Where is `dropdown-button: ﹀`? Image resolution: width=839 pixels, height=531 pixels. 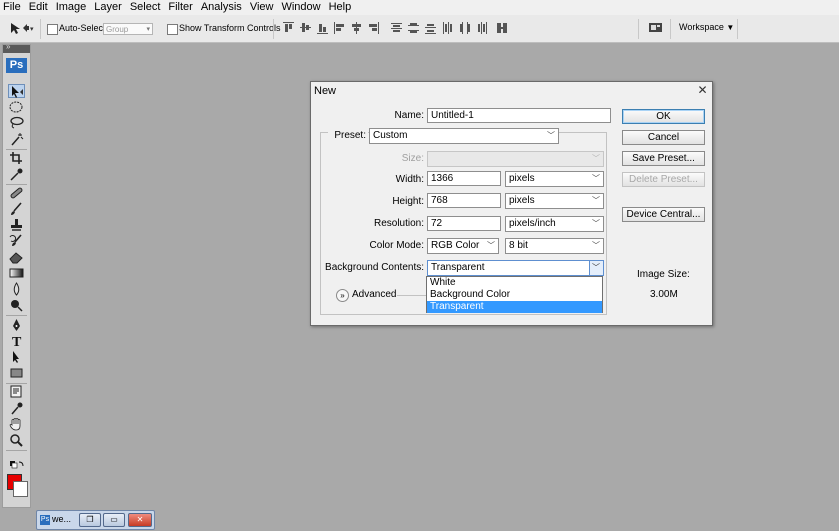 dropdown-button: ﹀ is located at coordinates (596, 268).